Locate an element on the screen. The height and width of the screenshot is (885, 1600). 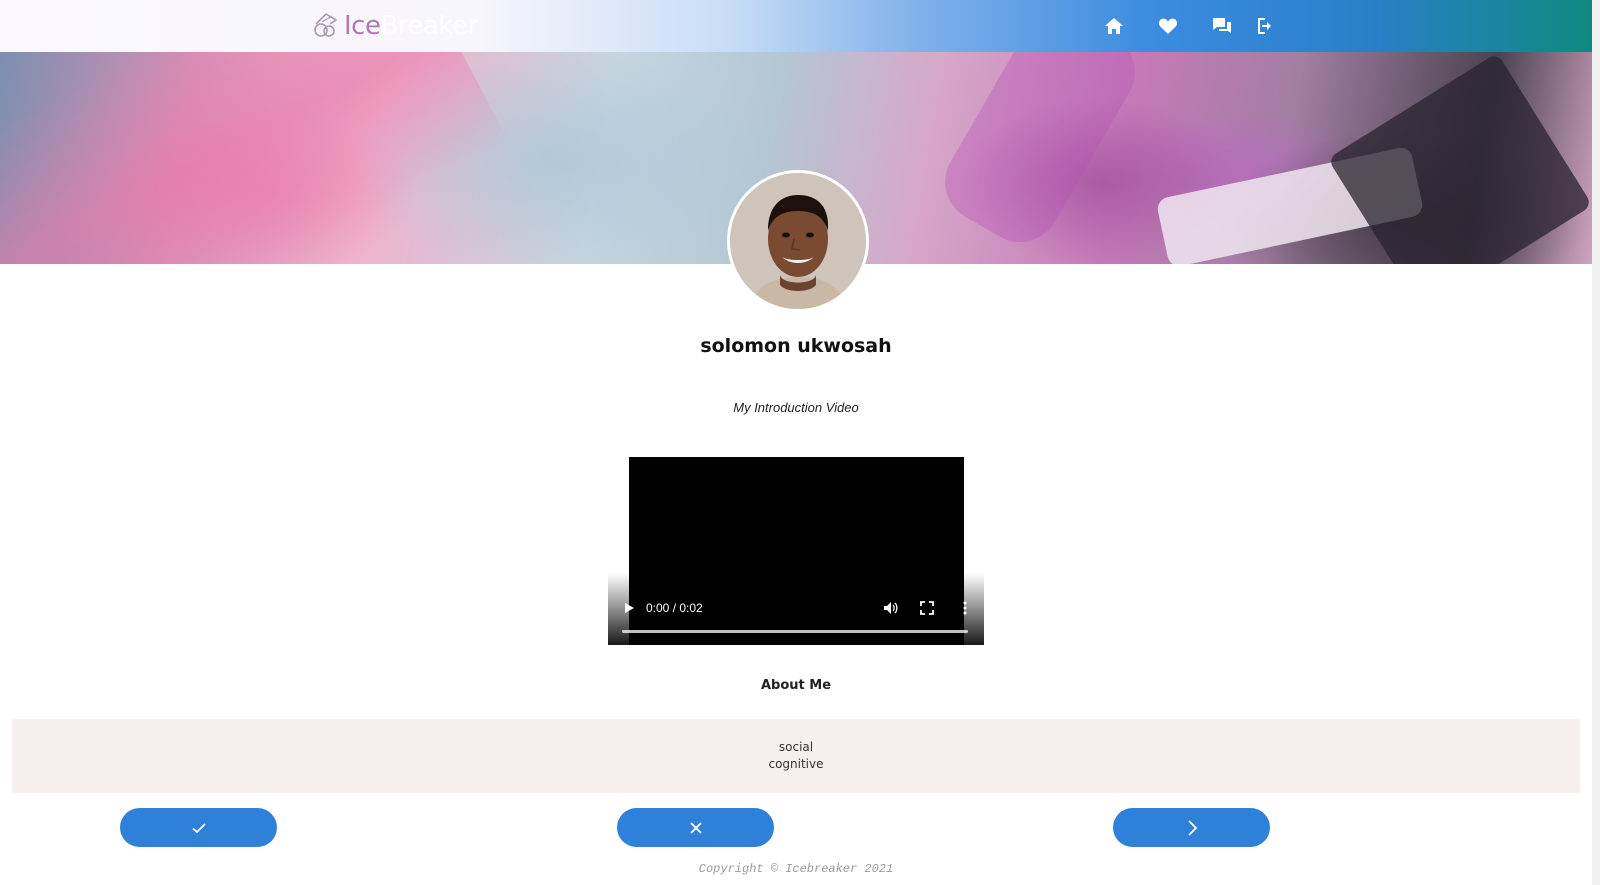
volume-icon is located at coordinates (890, 608).